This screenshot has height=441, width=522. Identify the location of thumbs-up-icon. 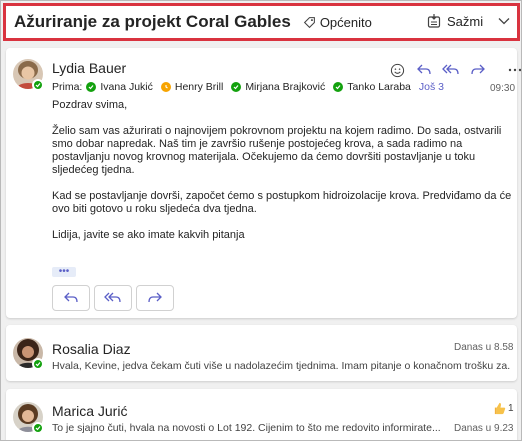
(500, 408).